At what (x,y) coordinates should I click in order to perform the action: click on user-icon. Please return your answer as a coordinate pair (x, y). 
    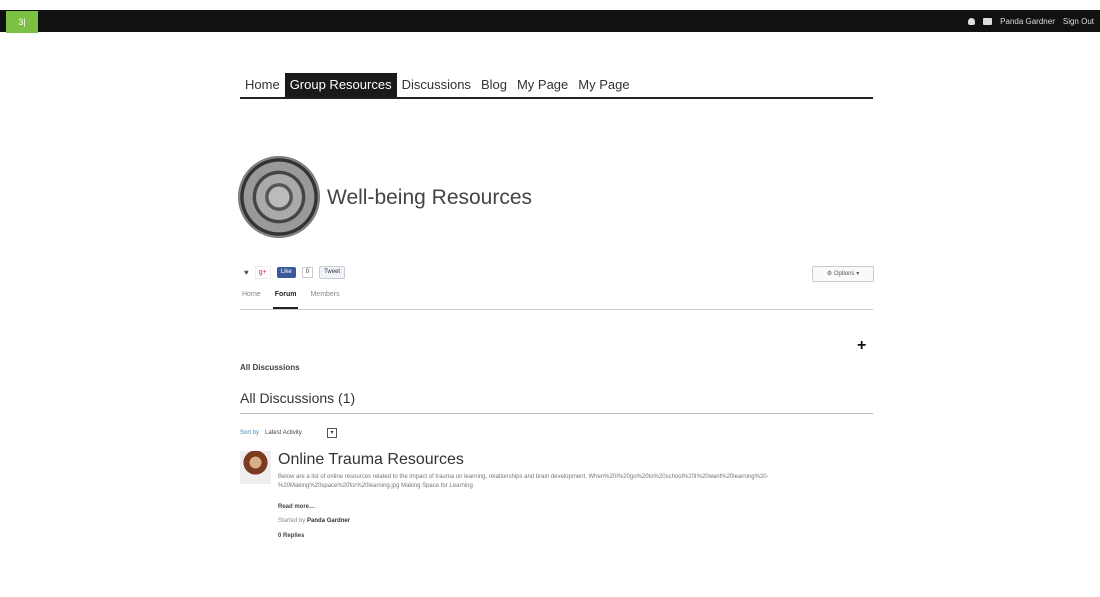
    Looking at the image, I should click on (972, 21).